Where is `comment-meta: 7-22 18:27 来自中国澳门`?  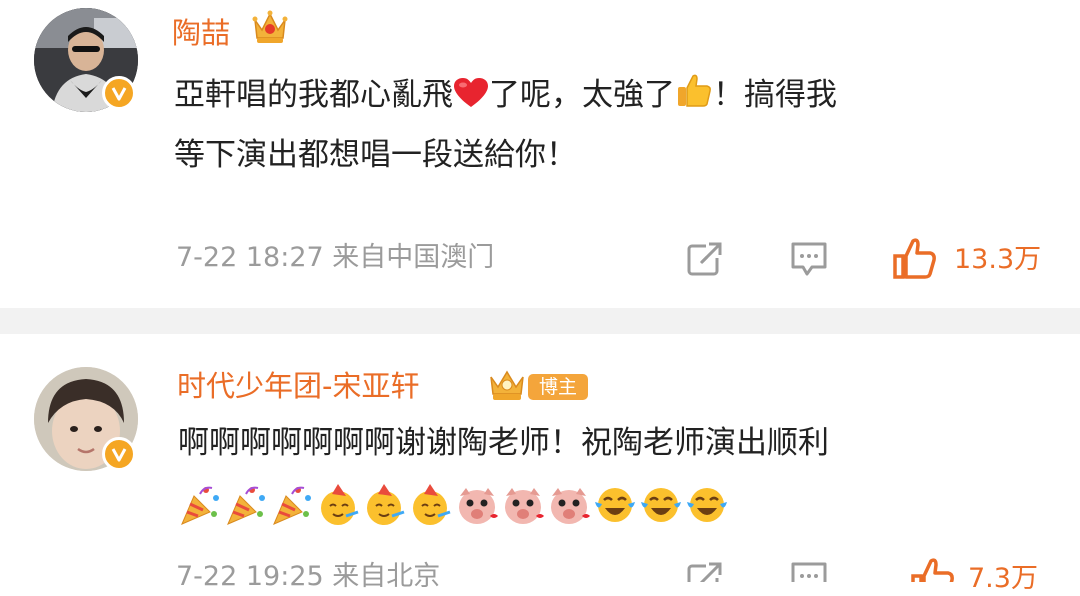 comment-meta: 7-22 18:27 来自中国澳门 is located at coordinates (335, 257).